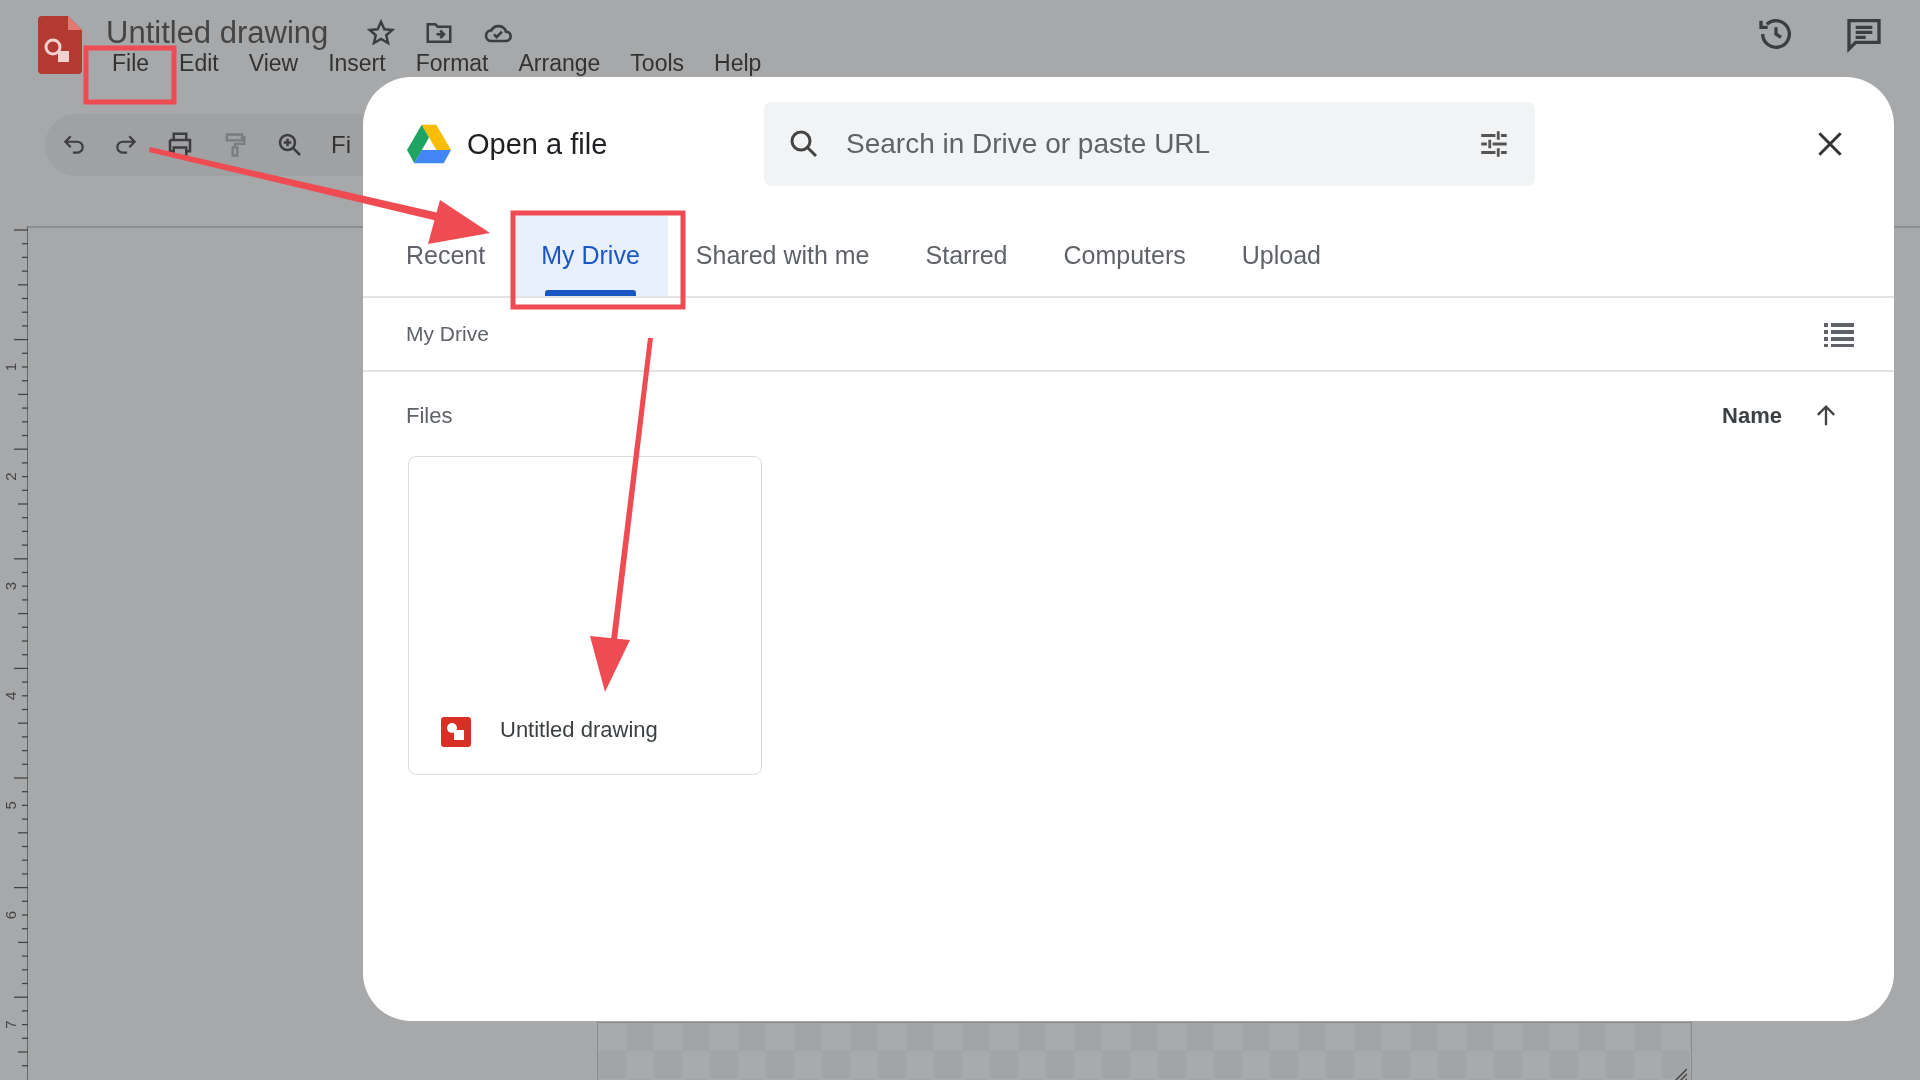 The width and height of the screenshot is (1920, 1080). I want to click on ruler-number: 7, so click(10, 1024).